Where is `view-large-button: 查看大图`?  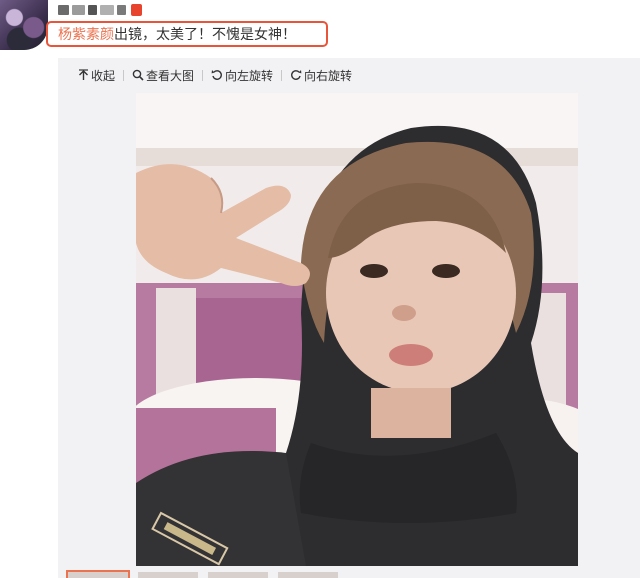
view-large-button: 查看大图 is located at coordinates (163, 75).